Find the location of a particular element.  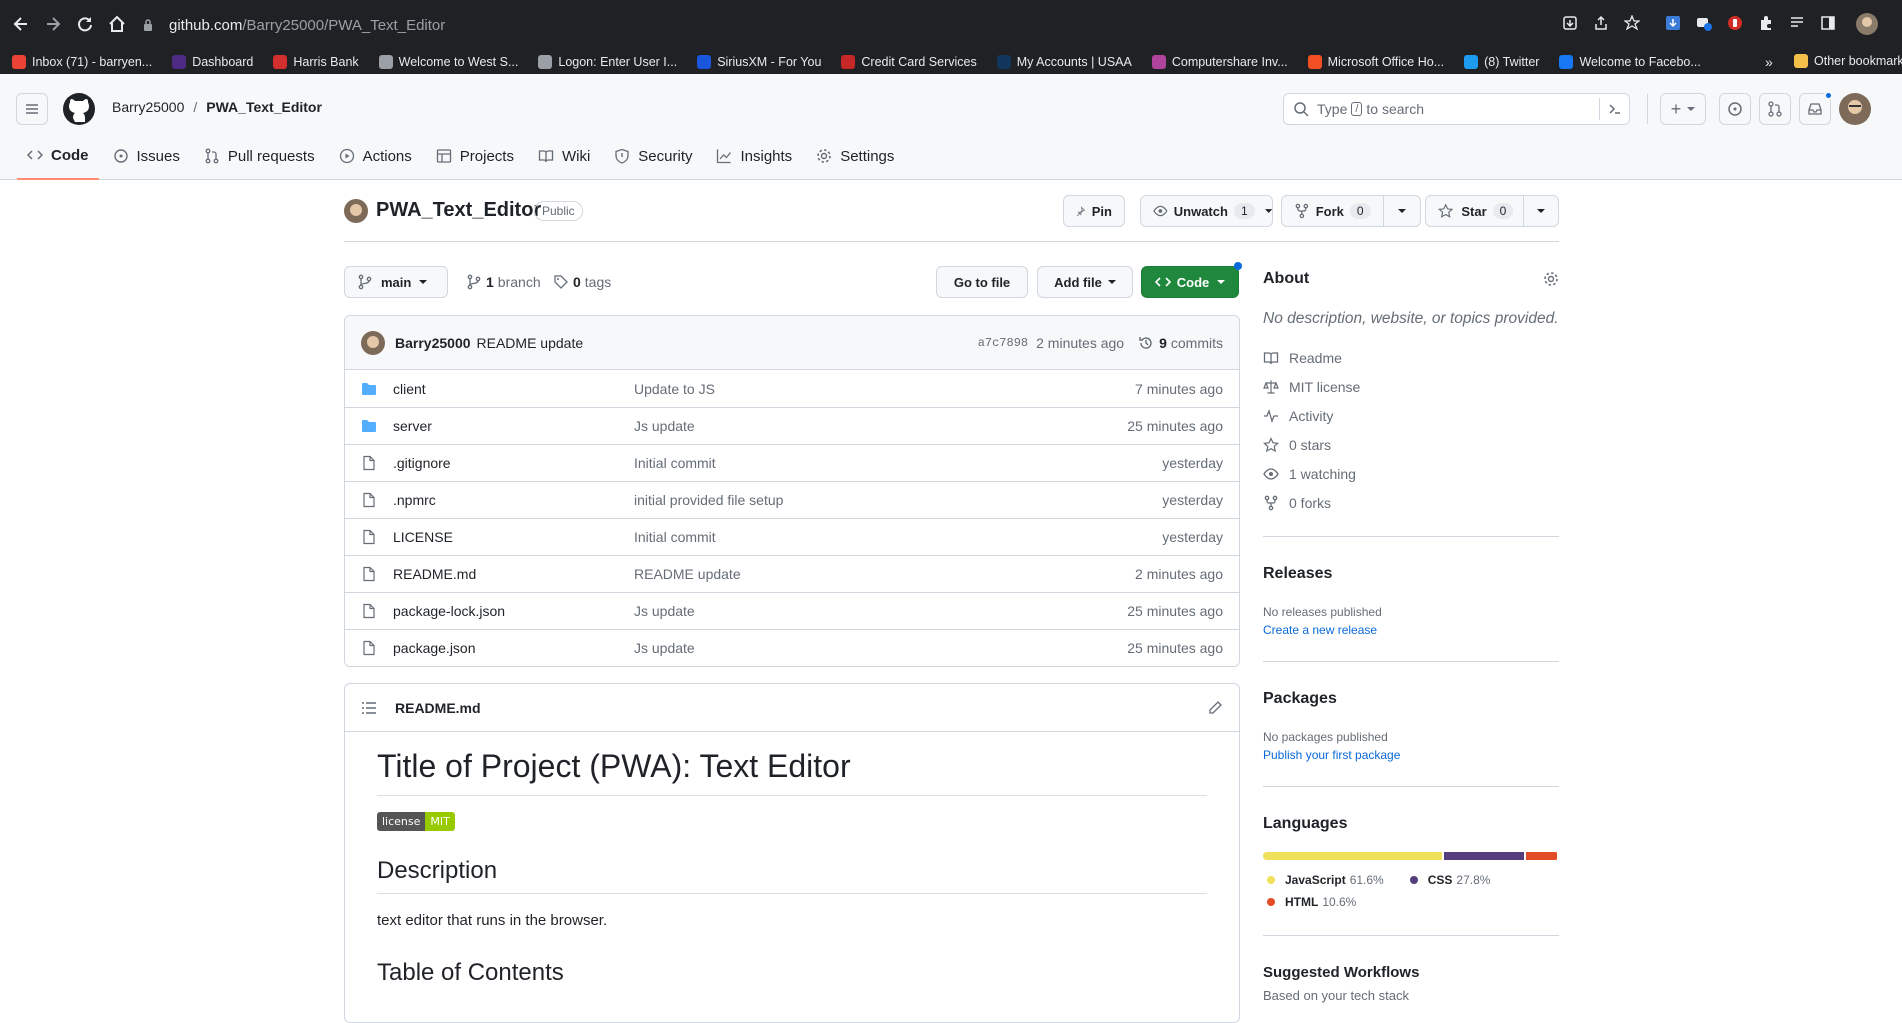

home-icon is located at coordinates (117, 24).